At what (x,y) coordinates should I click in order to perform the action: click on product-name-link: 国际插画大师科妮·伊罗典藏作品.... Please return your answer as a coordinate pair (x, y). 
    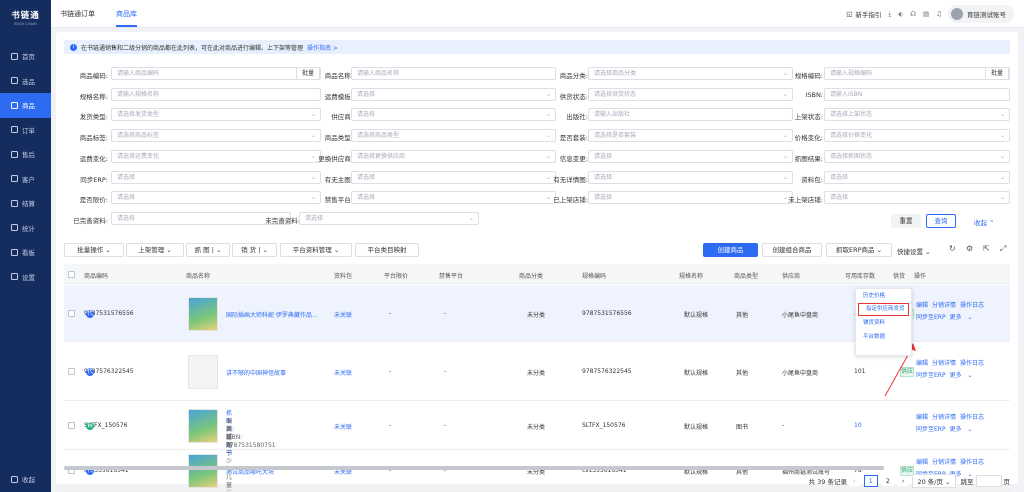
    Looking at the image, I should click on (272, 314).